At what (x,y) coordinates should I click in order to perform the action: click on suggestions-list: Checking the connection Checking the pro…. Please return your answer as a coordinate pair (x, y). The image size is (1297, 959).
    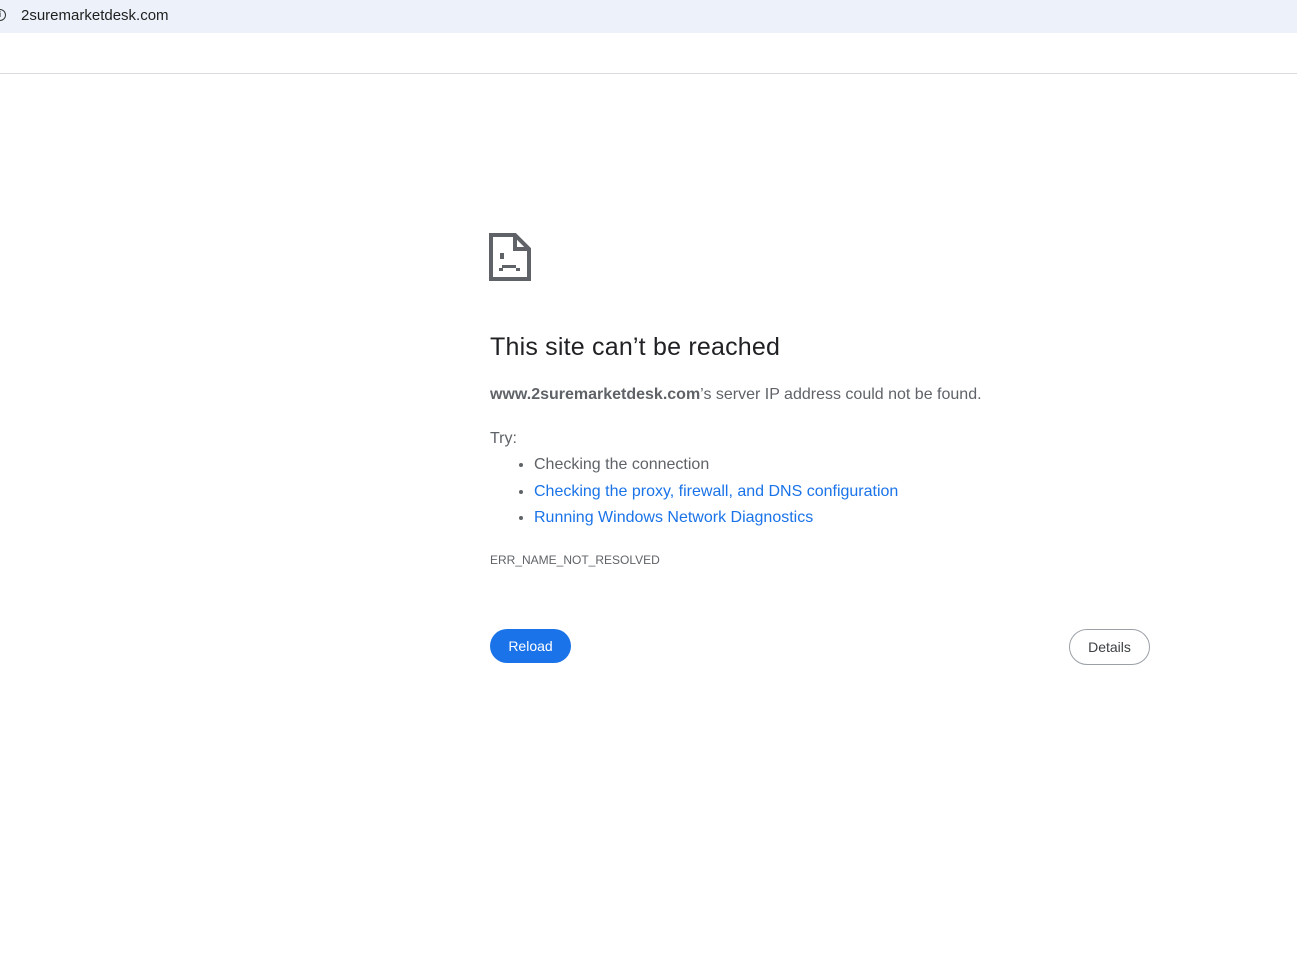
    Looking at the image, I should click on (694, 492).